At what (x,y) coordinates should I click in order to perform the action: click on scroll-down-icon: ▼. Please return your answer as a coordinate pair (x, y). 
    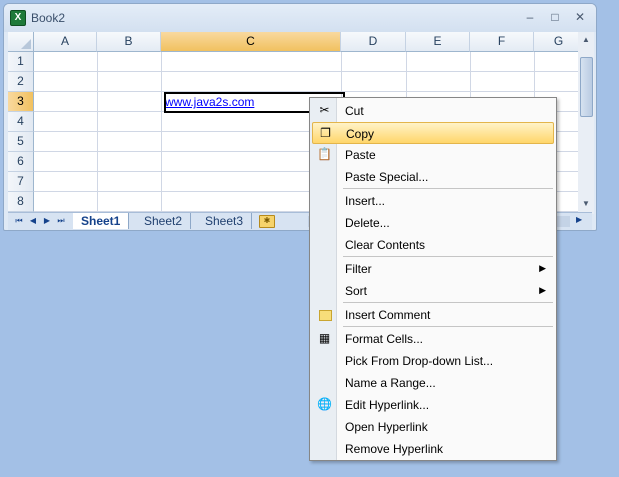
    Looking at the image, I should click on (586, 204).